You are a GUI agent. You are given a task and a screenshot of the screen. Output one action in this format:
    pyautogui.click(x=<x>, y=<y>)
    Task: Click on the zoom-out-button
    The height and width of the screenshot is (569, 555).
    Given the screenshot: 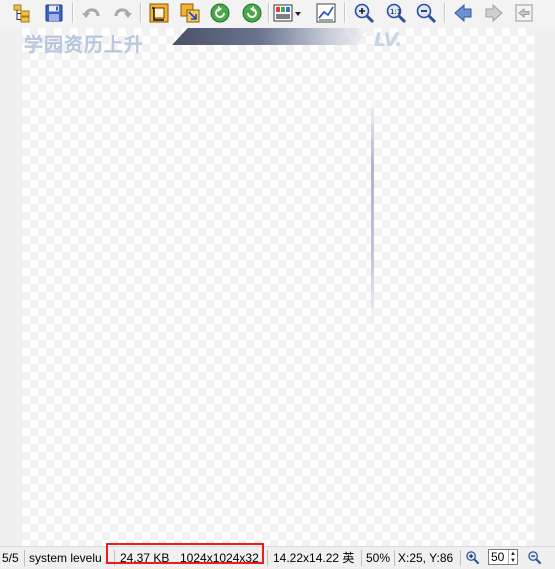 What is the action you would take?
    pyautogui.click(x=426, y=13)
    